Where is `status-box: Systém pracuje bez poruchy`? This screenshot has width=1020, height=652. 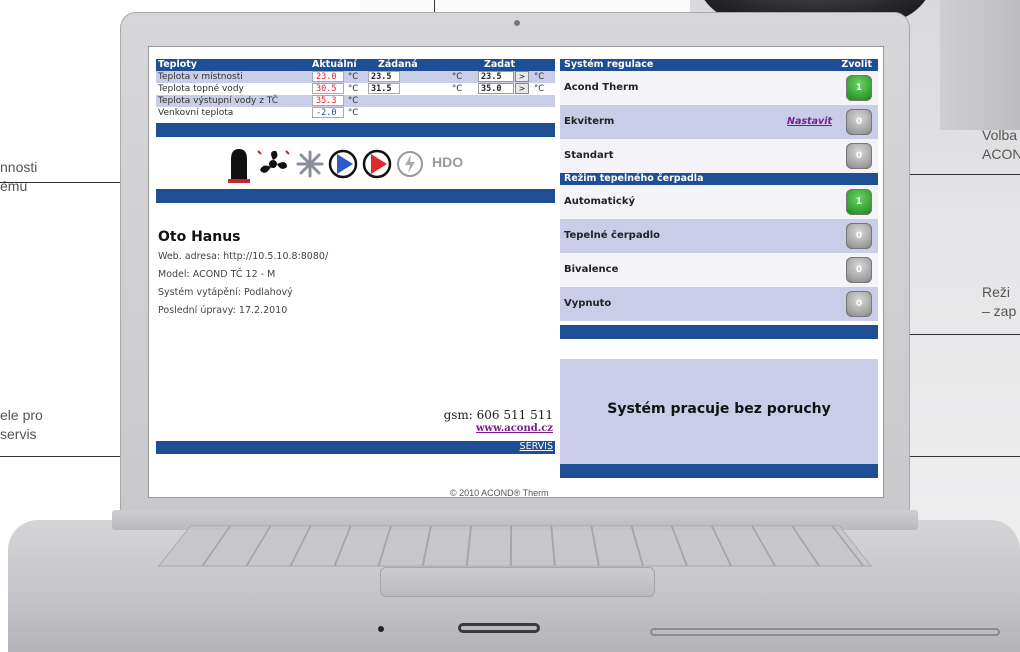 status-box: Systém pracuje bez poruchy is located at coordinates (719, 411).